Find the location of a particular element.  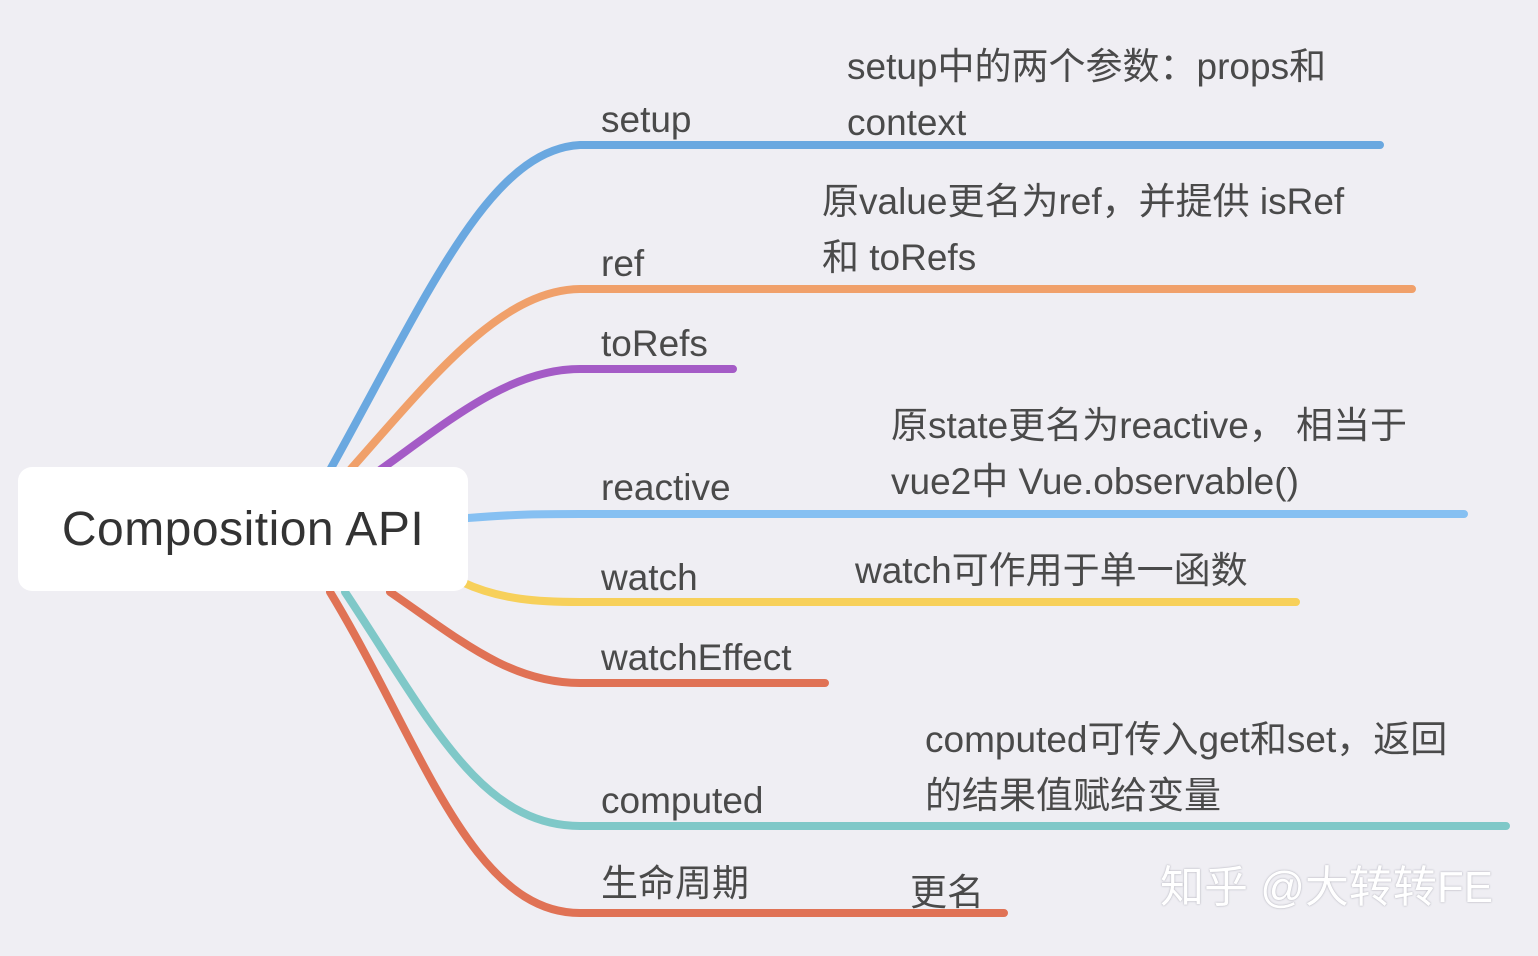

branch-note-setup: setup中的两个参数：props和 context is located at coordinates (1087, 94).